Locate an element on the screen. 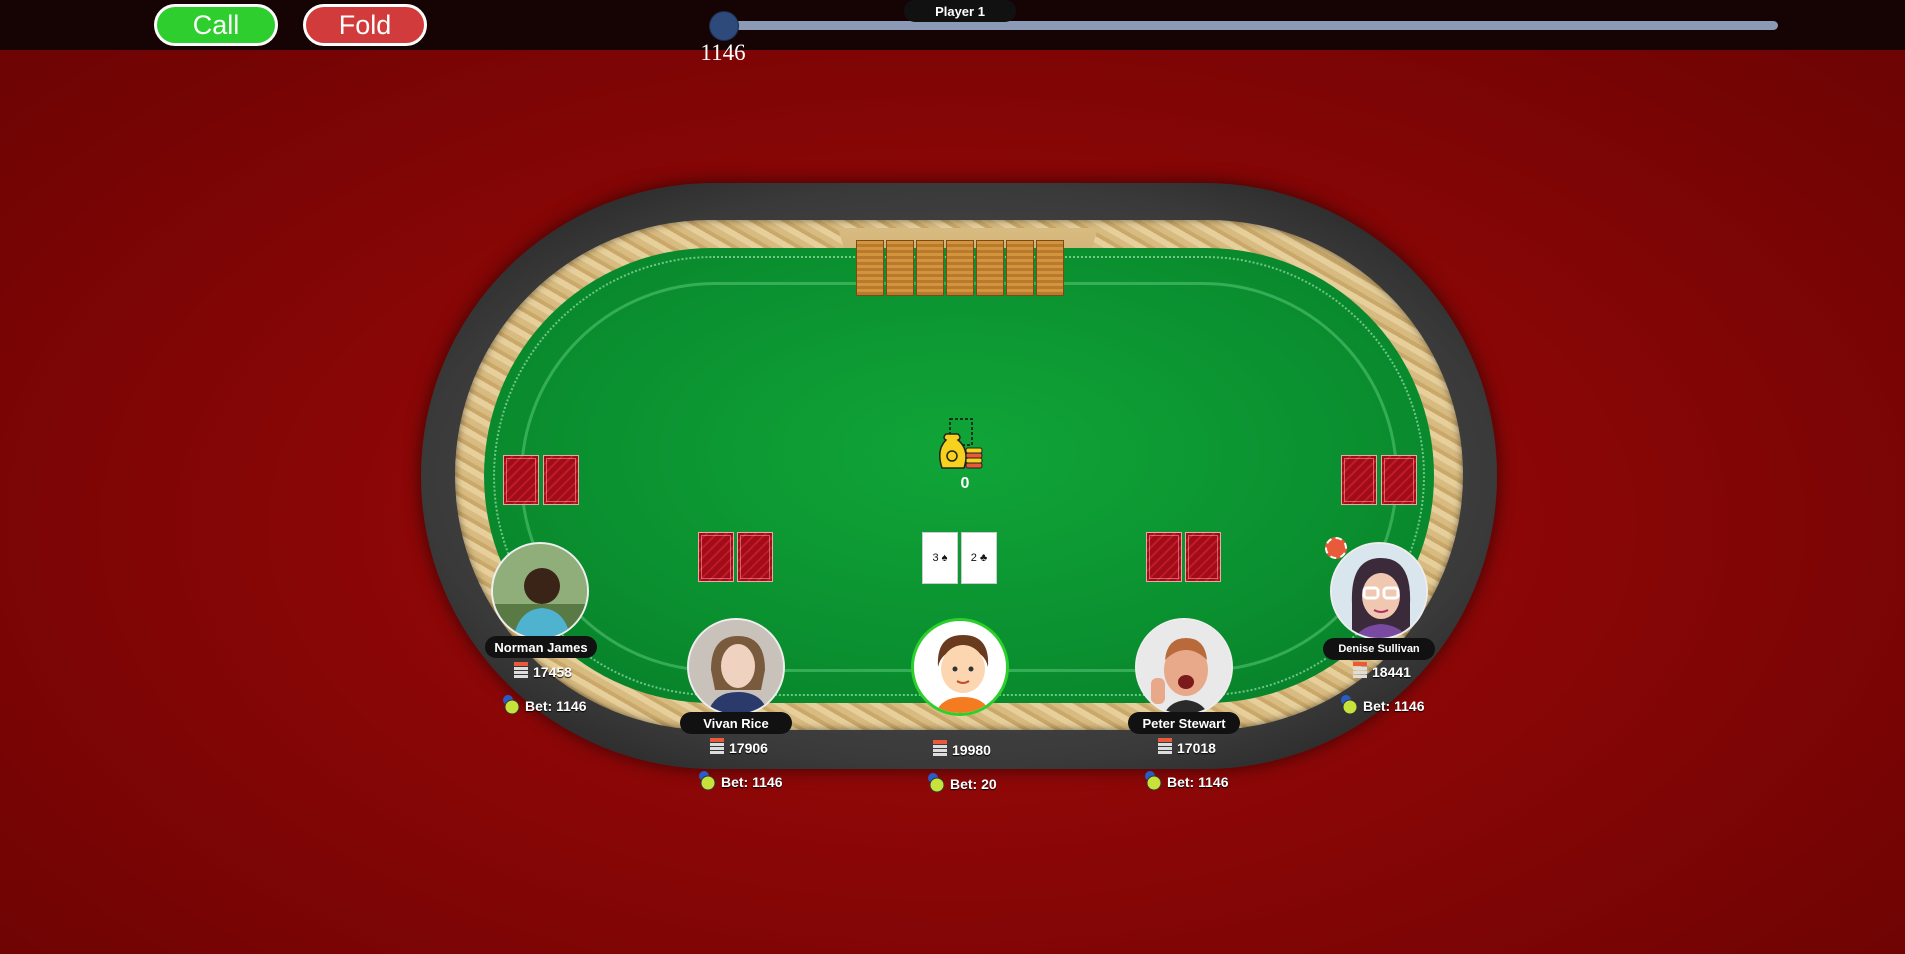 The height and width of the screenshot is (954, 1905). player-name: Denise Sullivan is located at coordinates (1379, 649).